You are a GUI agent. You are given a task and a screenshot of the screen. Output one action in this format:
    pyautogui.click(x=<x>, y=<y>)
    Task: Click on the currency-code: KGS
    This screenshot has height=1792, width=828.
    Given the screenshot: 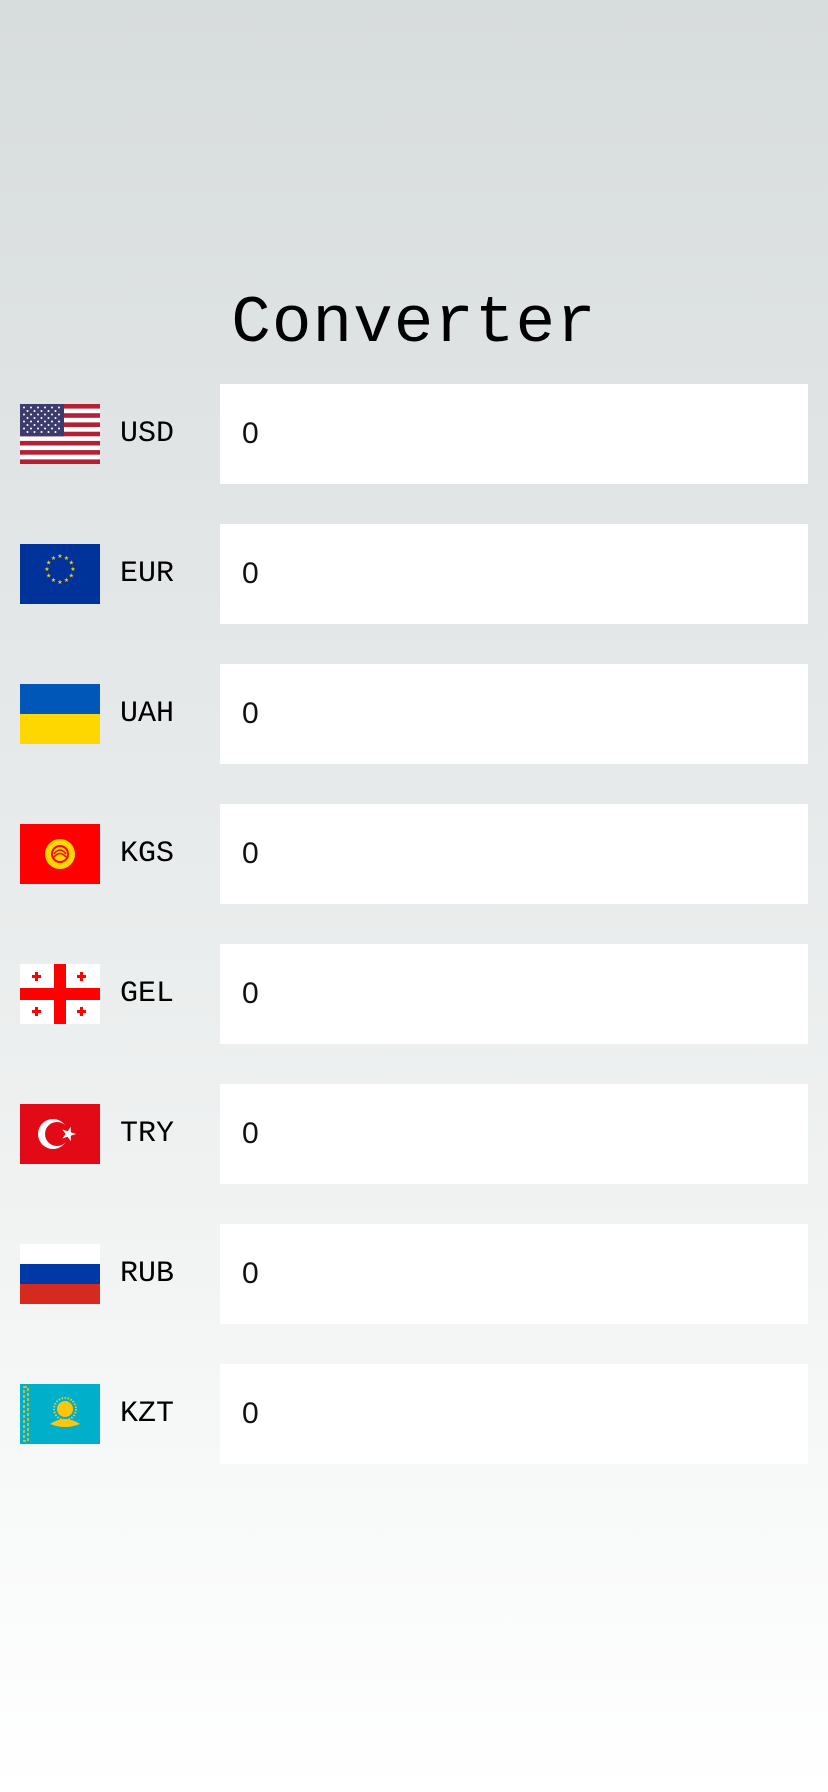 What is the action you would take?
    pyautogui.click(x=147, y=854)
    